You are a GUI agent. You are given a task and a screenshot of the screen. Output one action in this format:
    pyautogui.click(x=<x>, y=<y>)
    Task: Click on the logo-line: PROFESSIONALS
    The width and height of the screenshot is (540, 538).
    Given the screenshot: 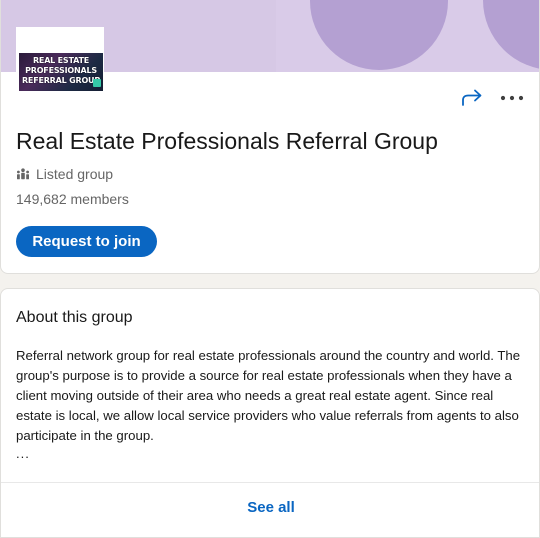 What is the action you would take?
    pyautogui.click(x=61, y=70)
    